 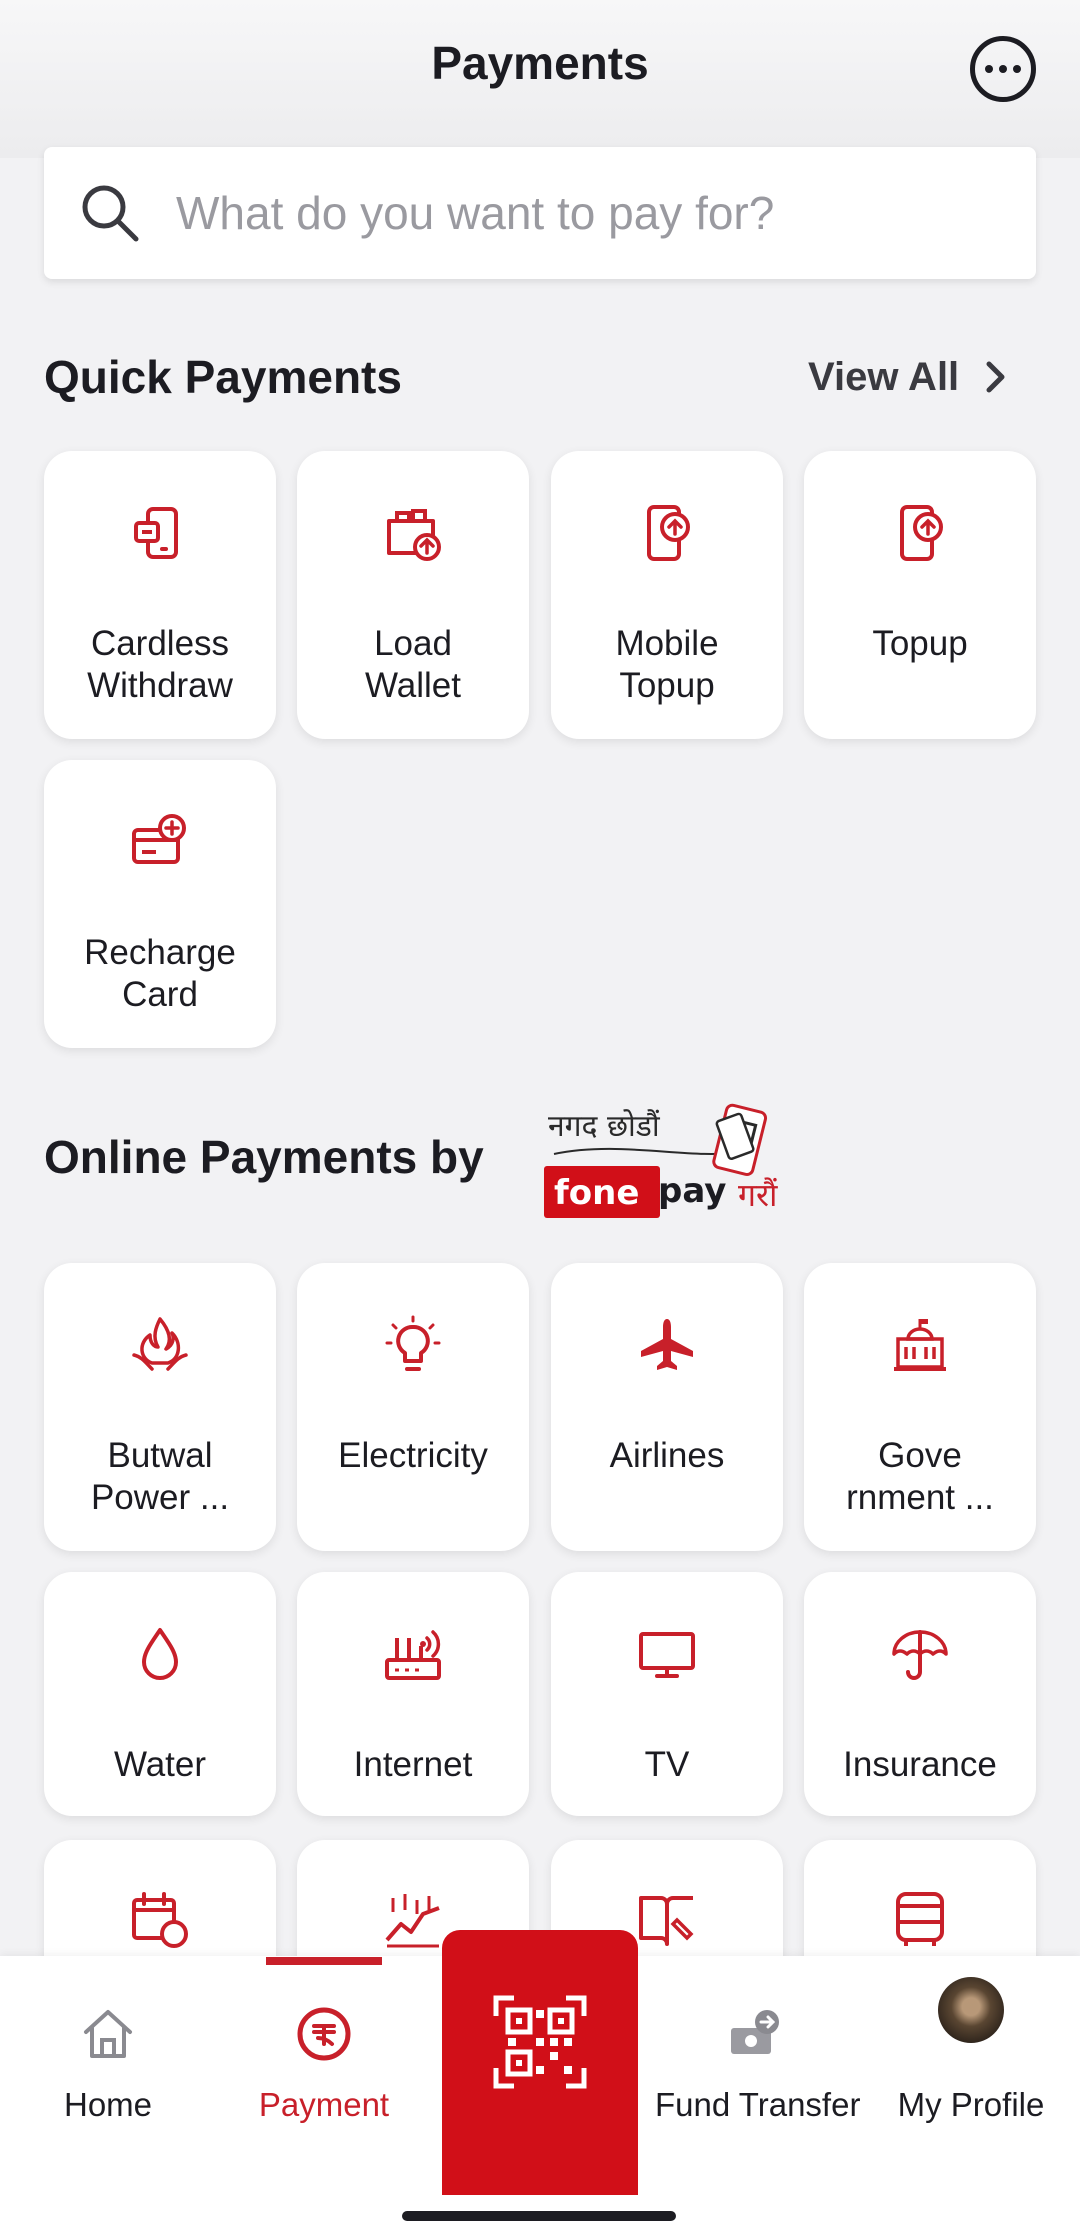 I want to click on cardless-withdraw-icon, so click(x=156, y=533).